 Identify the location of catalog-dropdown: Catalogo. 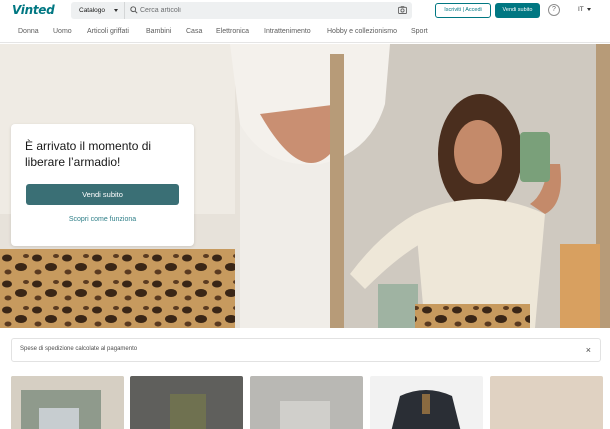
(98, 10).